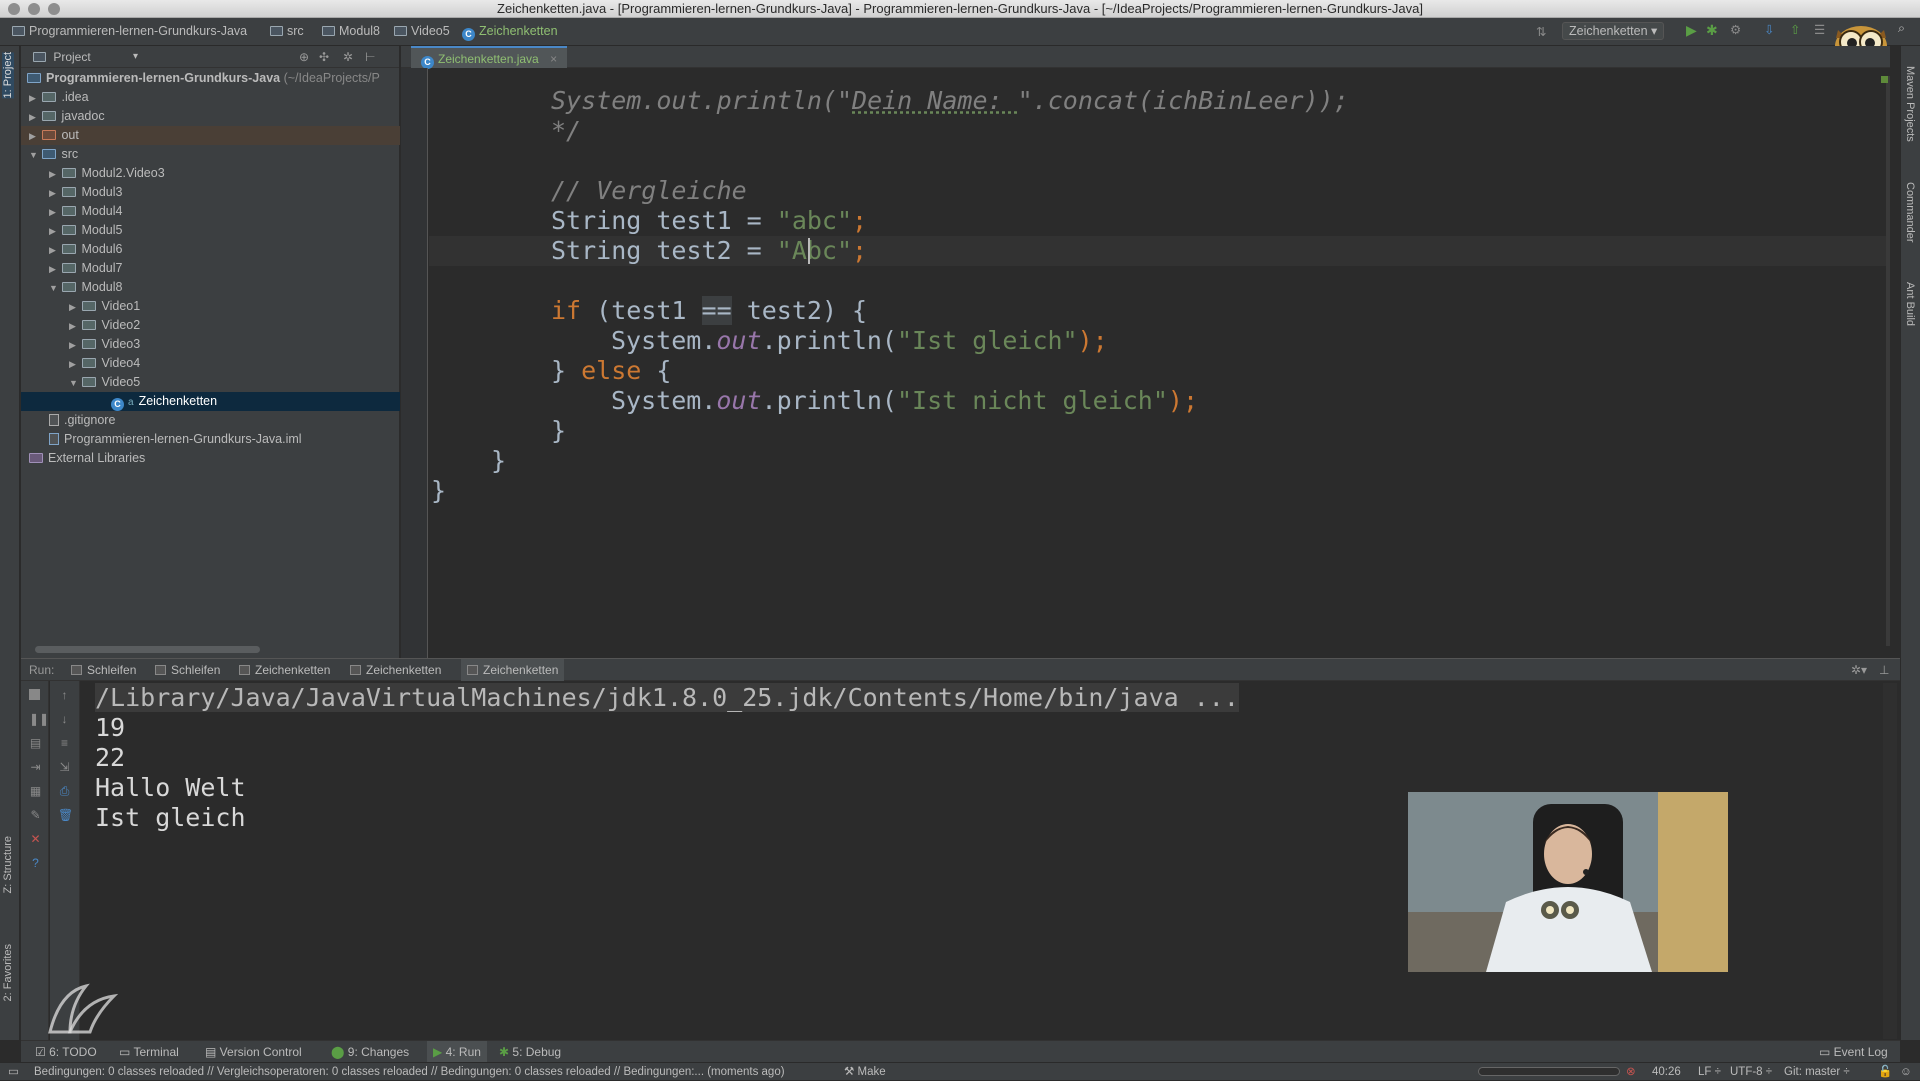  What do you see at coordinates (66, 1052) in the screenshot?
I see `todo-tab: ☑ 6: TODO` at bounding box center [66, 1052].